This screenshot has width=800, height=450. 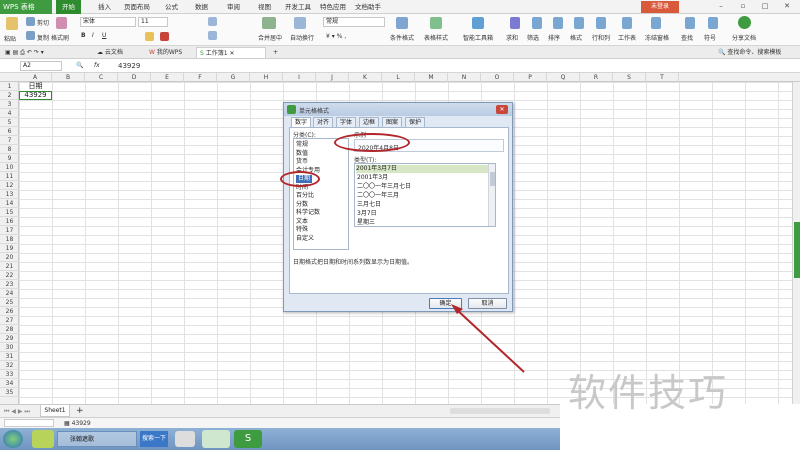 What do you see at coordinates (119, 52) in the screenshot?
I see `tab-cloud-docs: ☁ 云文档` at bounding box center [119, 52].